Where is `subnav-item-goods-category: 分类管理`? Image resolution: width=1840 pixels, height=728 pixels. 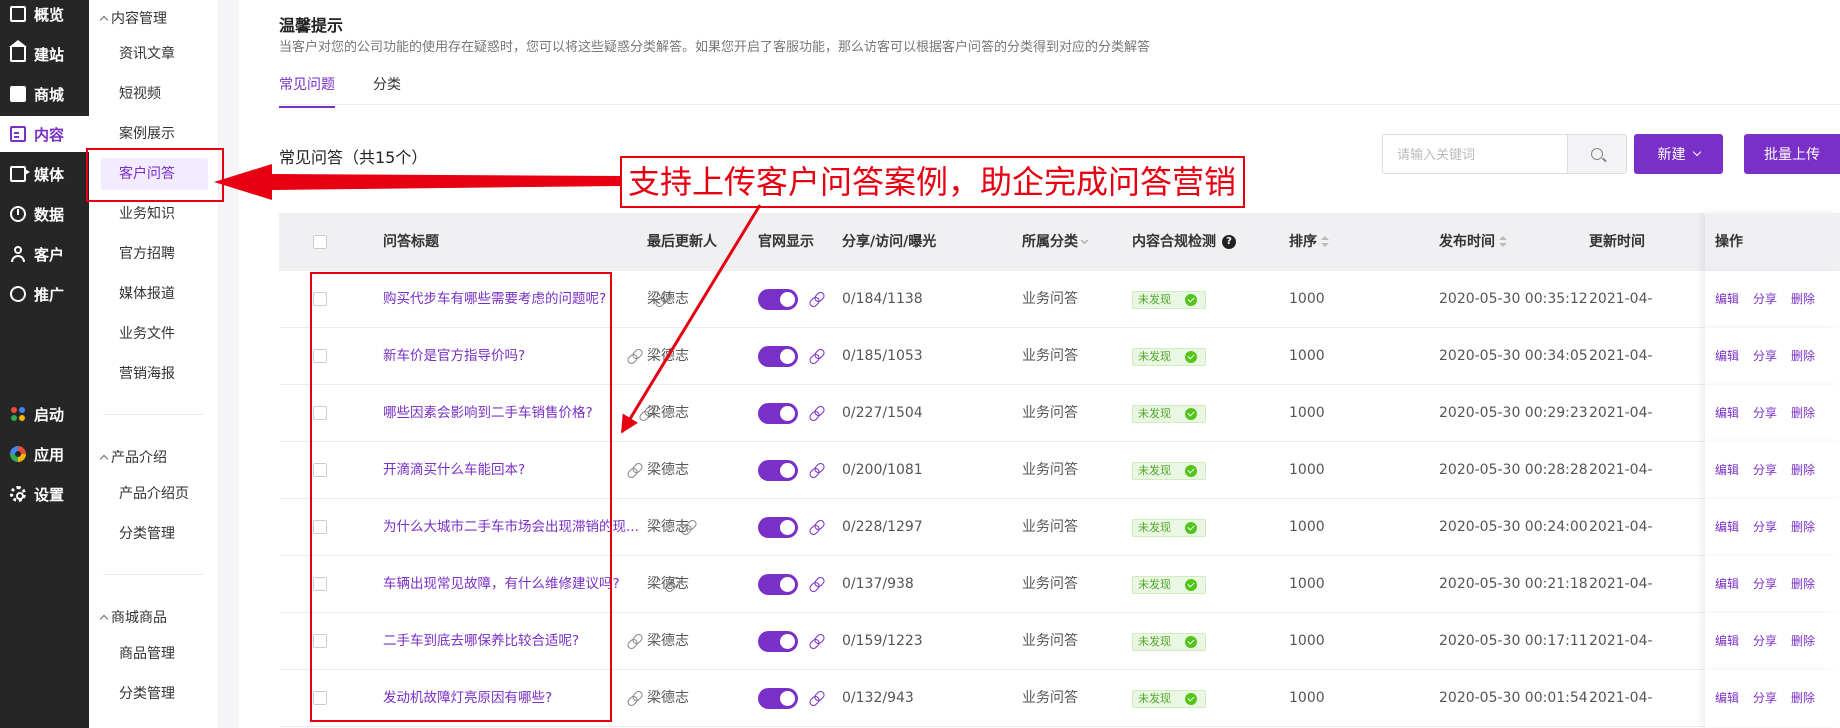 subnav-item-goods-category: 分类管理 is located at coordinates (147, 694).